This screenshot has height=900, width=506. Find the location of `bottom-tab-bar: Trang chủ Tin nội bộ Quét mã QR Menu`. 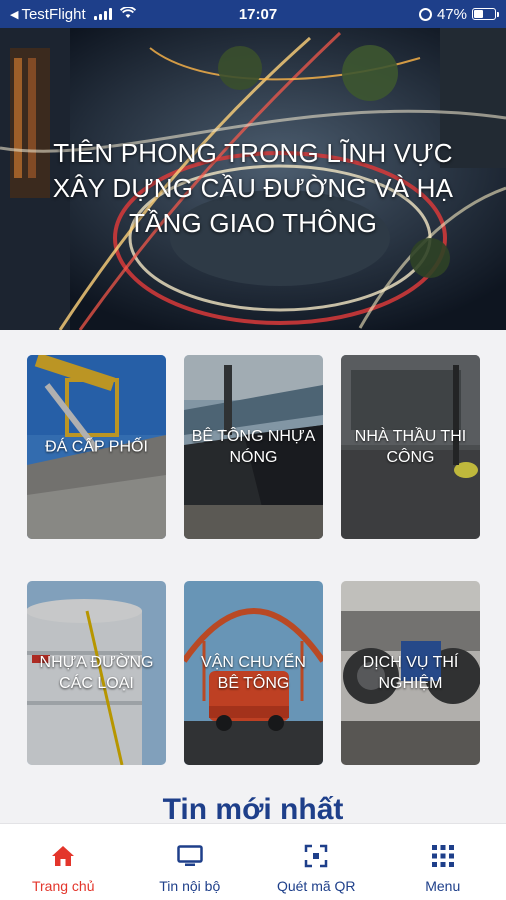

bottom-tab-bar: Trang chủ Tin nội bộ Quét mã QR Menu is located at coordinates (253, 861).